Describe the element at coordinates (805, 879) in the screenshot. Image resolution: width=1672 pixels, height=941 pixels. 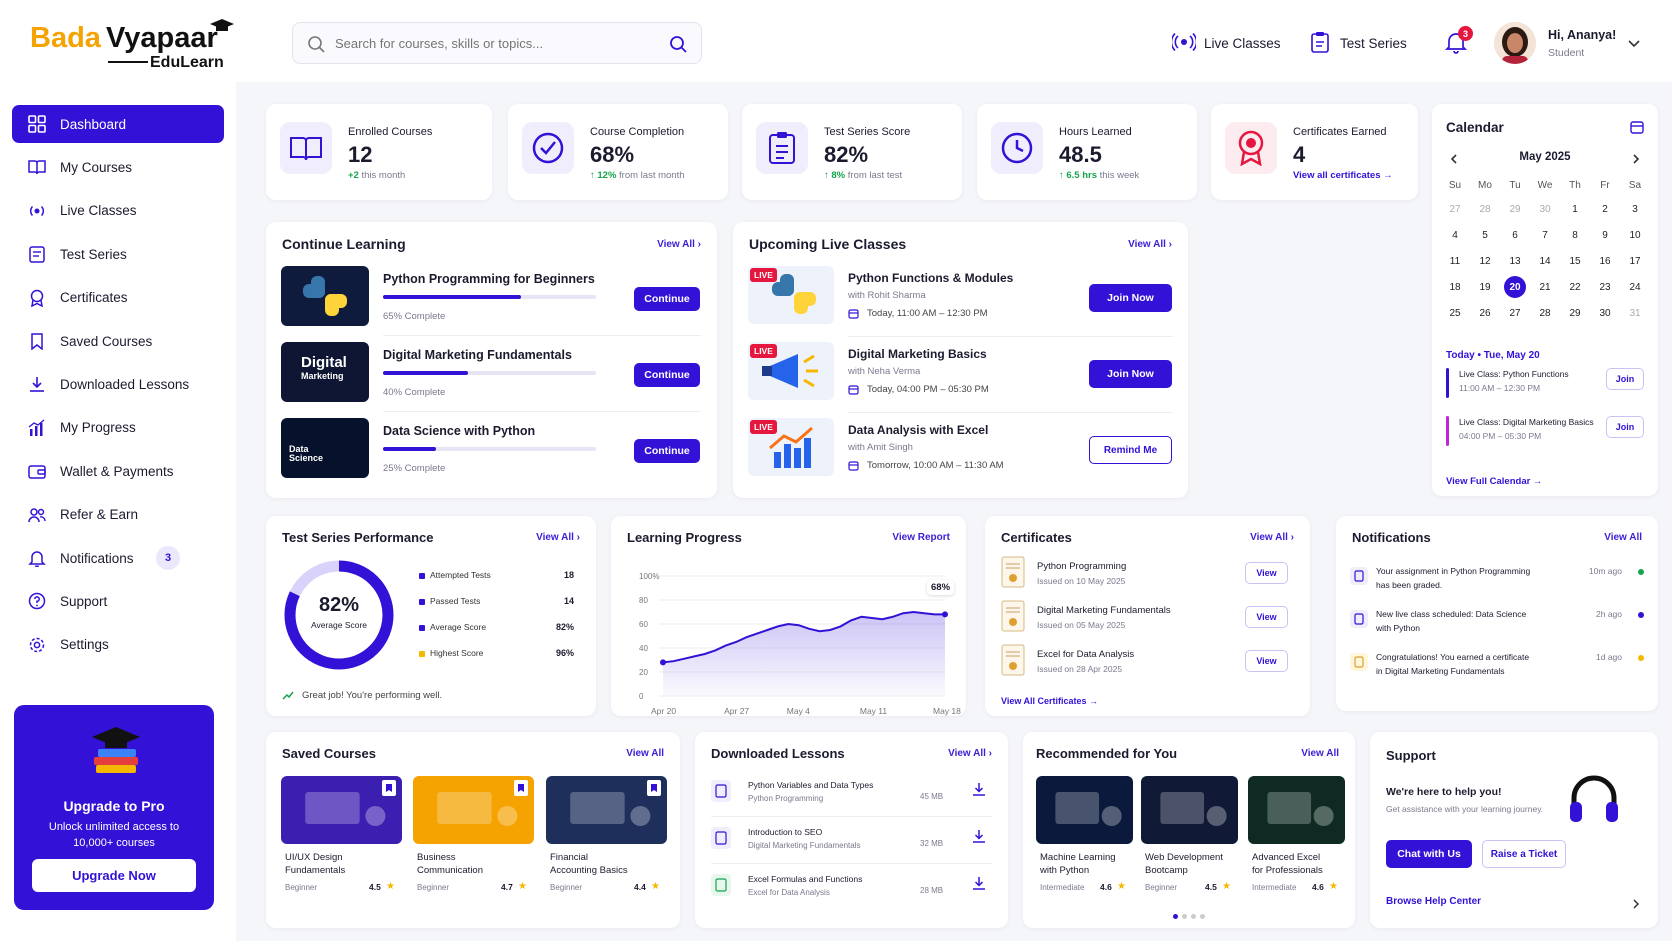
I see `lesson-title: Excel Formulas and Functions` at that location.